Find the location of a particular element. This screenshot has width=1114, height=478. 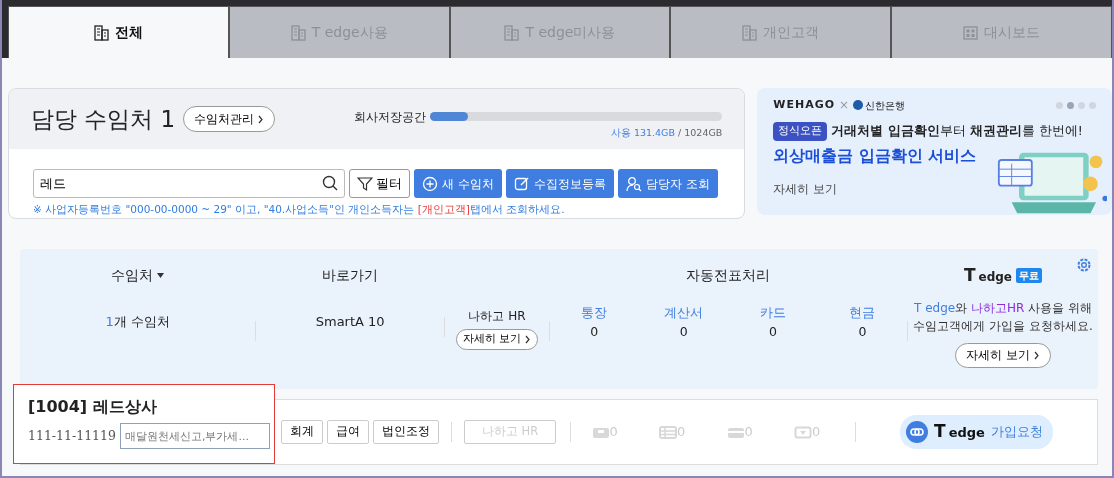

link-icon is located at coordinates (917, 432).